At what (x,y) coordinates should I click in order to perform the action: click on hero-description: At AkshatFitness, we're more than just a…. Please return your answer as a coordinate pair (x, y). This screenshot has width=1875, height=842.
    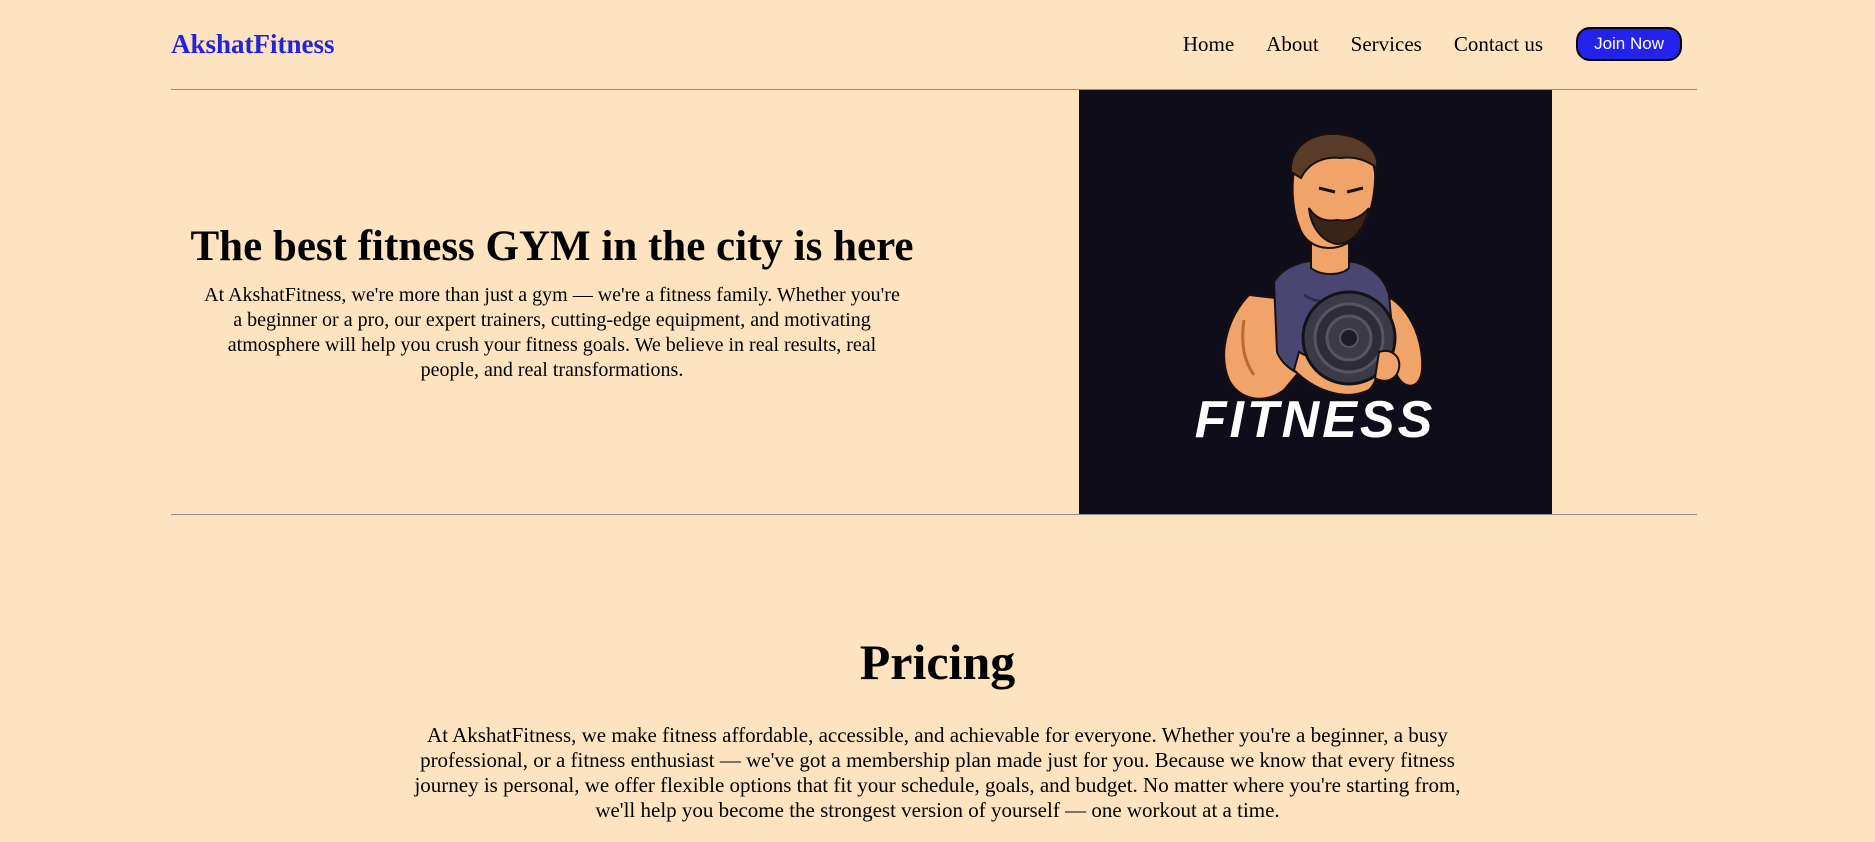
    Looking at the image, I should click on (552, 332).